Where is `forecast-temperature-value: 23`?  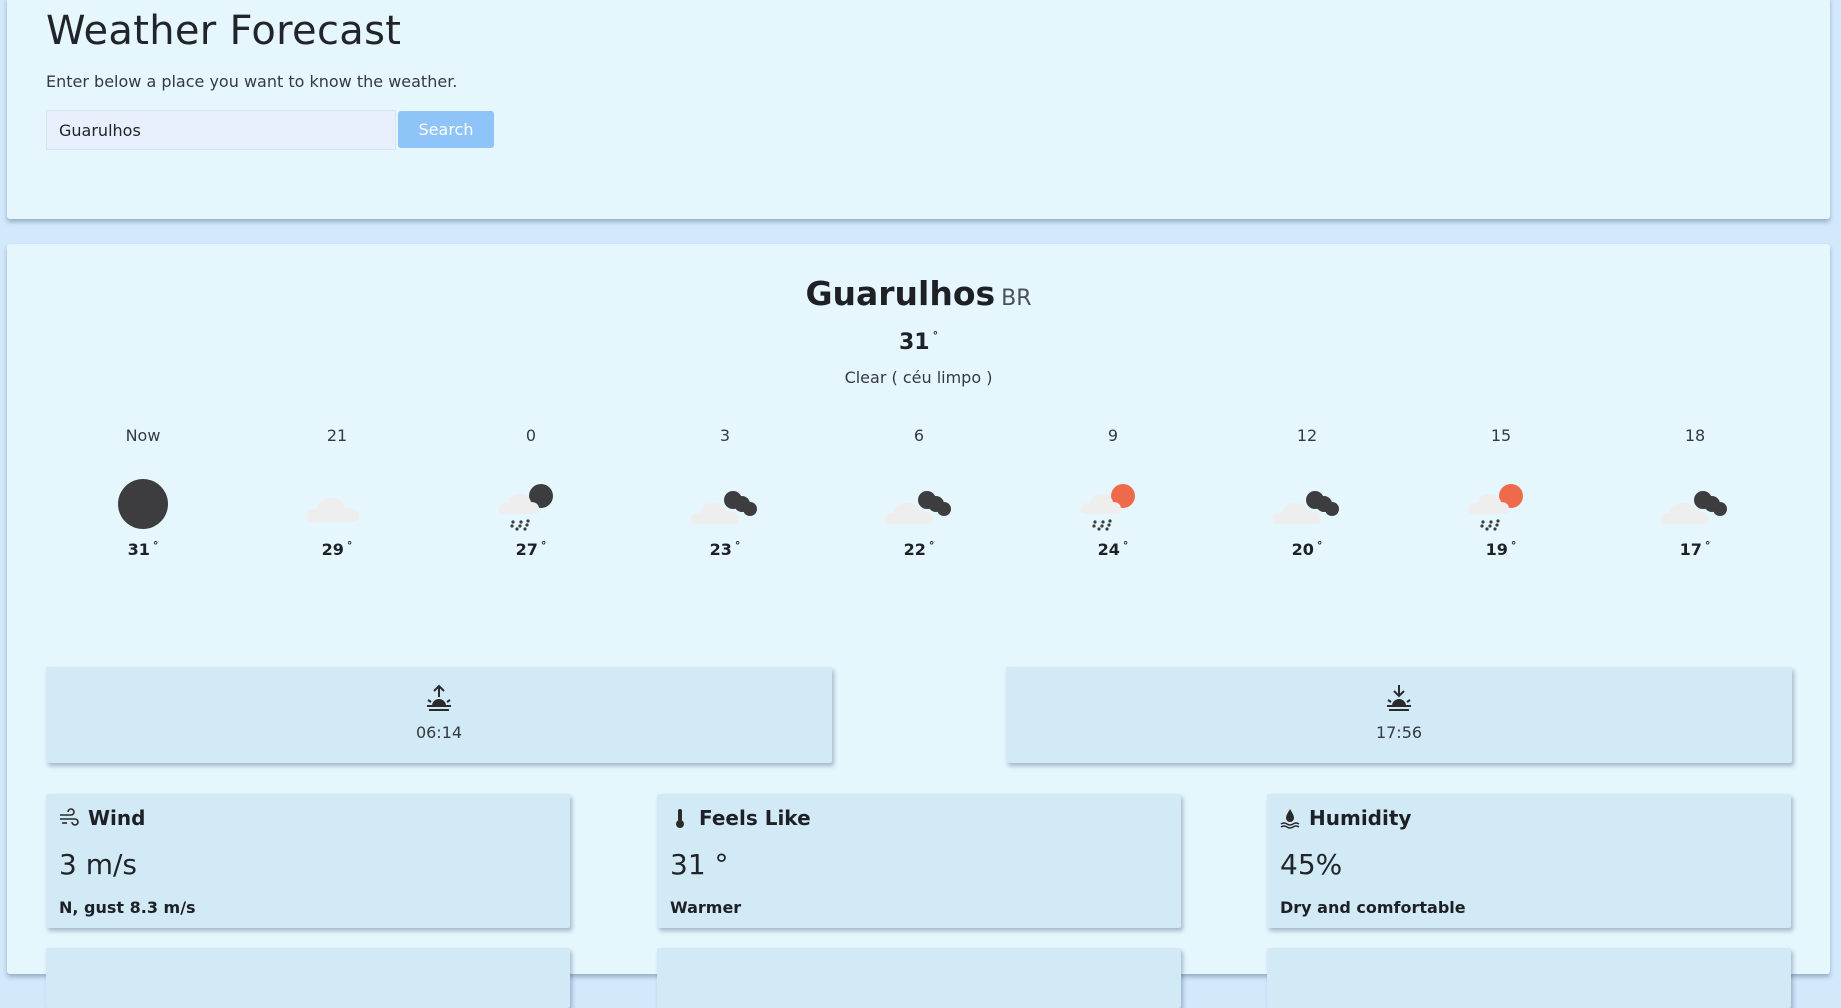 forecast-temperature-value: 23 is located at coordinates (720, 549).